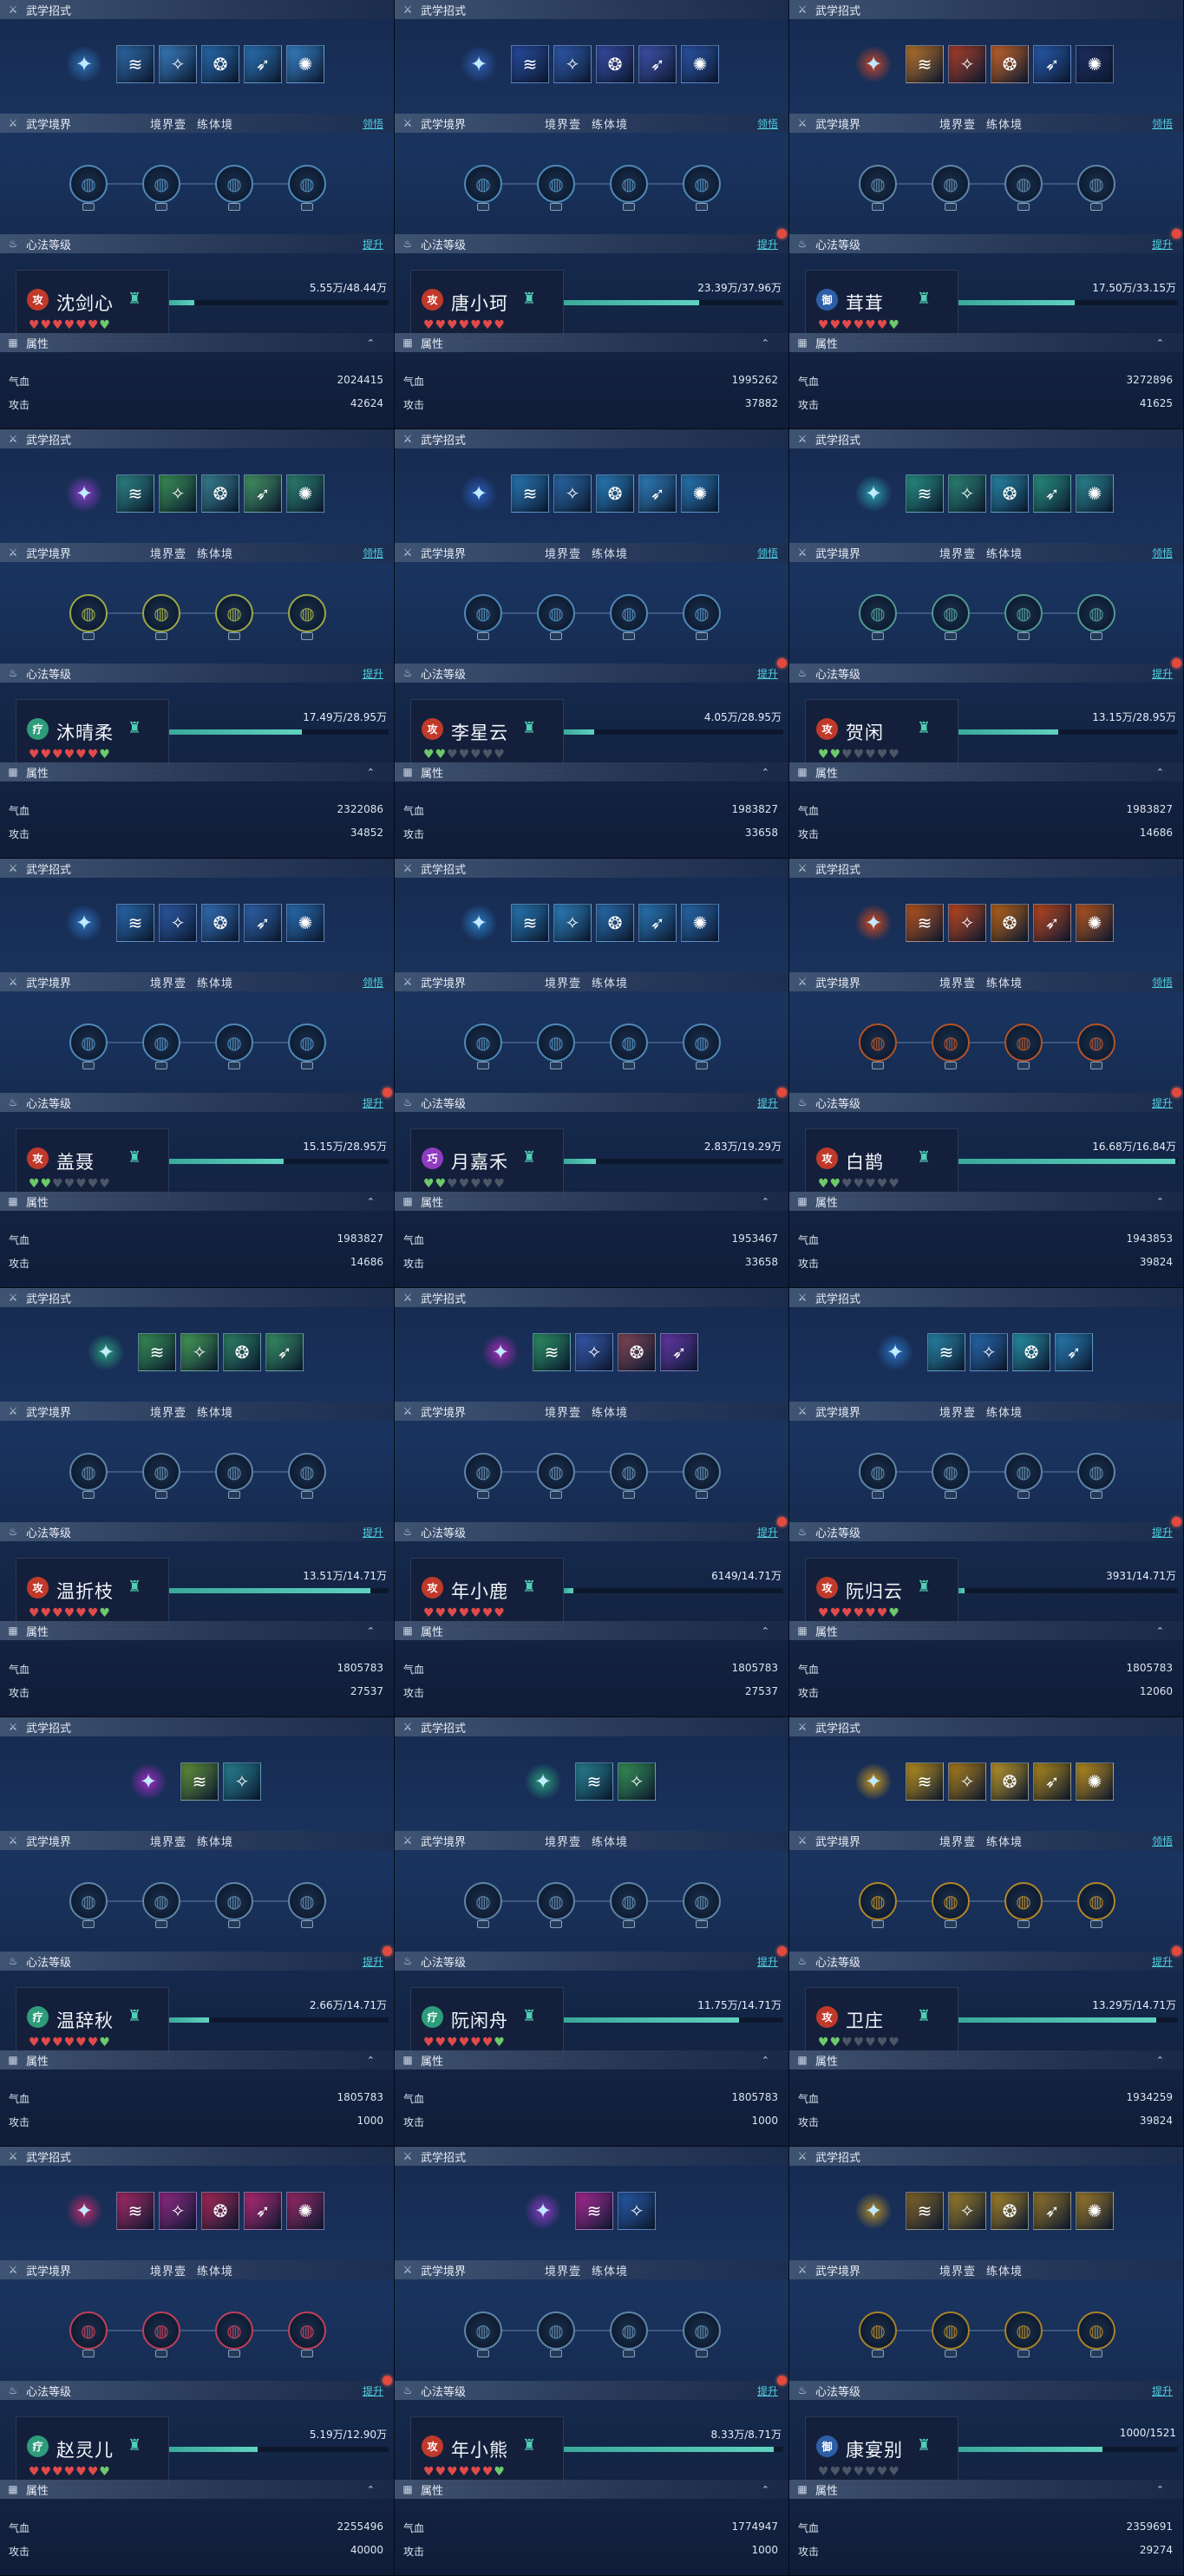  What do you see at coordinates (882, 1594) in the screenshot?
I see `hero-card: 攻阮归云 ♜ ♥♥♥♥♥♥♥` at bounding box center [882, 1594].